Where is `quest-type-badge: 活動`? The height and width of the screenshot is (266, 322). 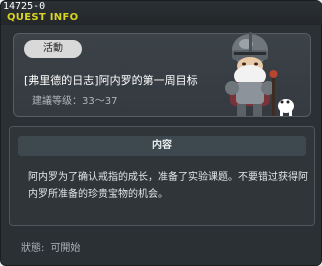
quest-type-badge: 活動 is located at coordinates (53, 49).